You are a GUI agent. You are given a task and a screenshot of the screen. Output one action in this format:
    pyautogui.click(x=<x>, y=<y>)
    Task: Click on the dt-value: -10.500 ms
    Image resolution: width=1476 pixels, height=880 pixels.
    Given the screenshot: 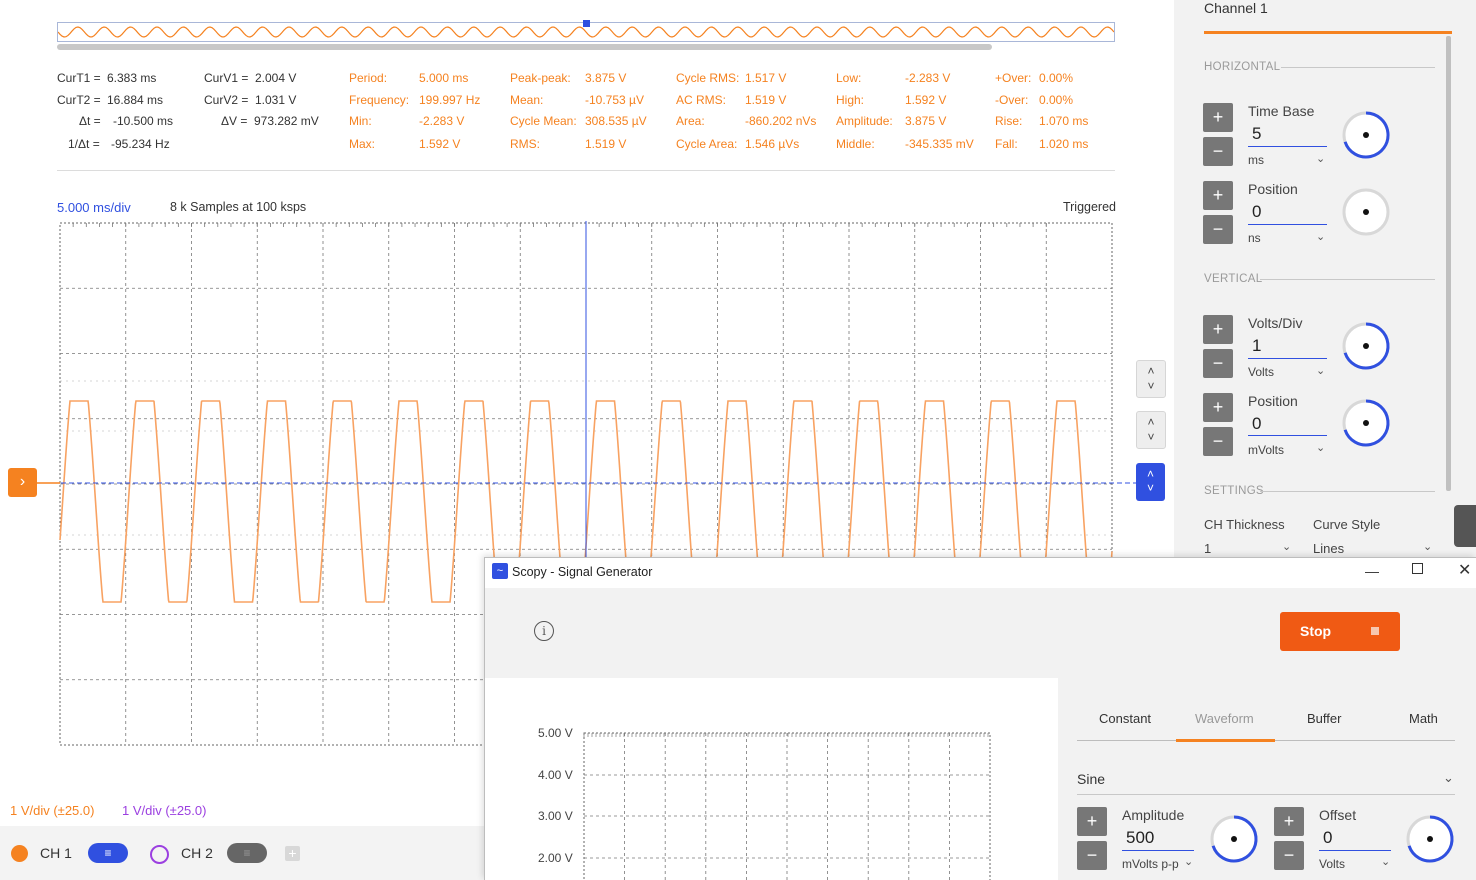 What is the action you would take?
    pyautogui.click(x=143, y=121)
    